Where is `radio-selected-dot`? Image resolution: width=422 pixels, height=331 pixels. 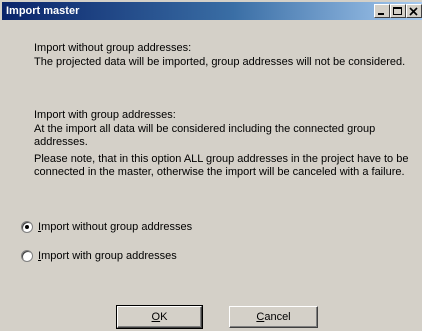
radio-selected-dot is located at coordinates (27, 227).